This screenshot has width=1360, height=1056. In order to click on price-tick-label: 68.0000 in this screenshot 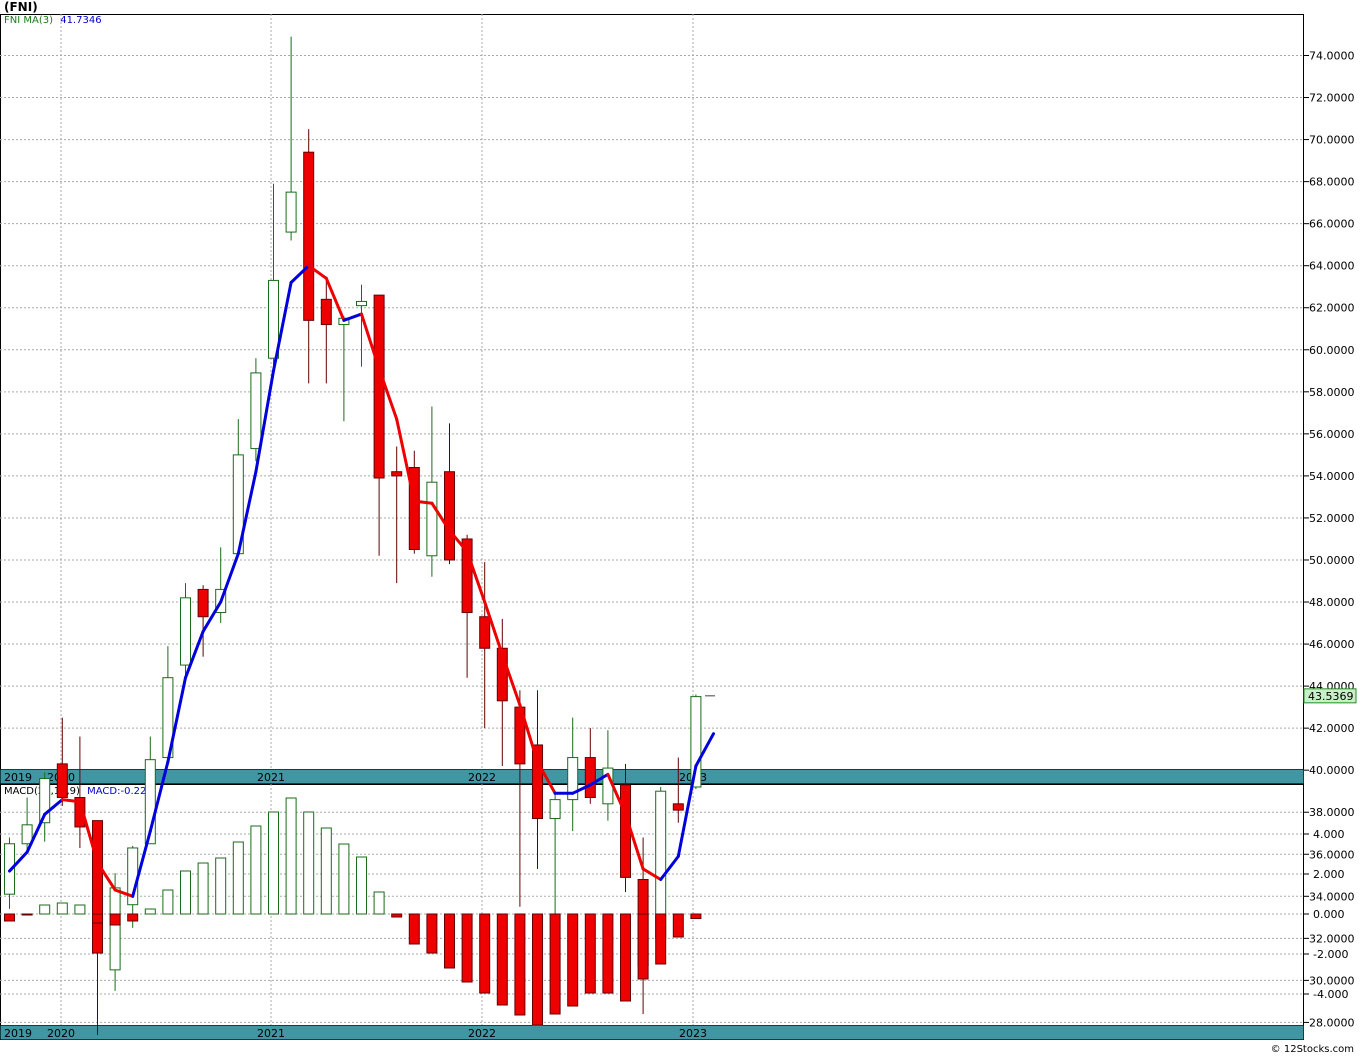, I will do `click(1332, 182)`.